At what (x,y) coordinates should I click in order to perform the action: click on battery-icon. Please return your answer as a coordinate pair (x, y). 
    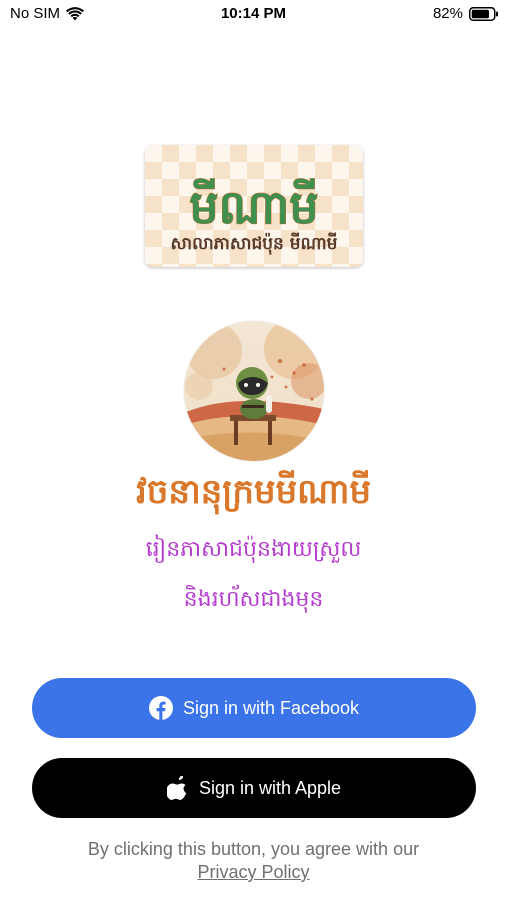
    Looking at the image, I should click on (483, 13).